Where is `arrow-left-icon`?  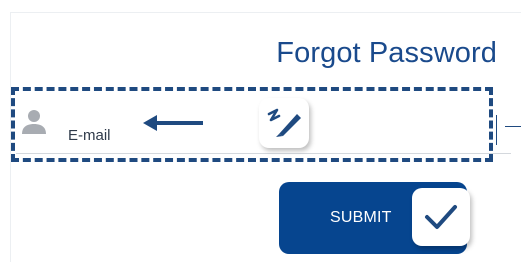
arrow-left-icon is located at coordinates (173, 123).